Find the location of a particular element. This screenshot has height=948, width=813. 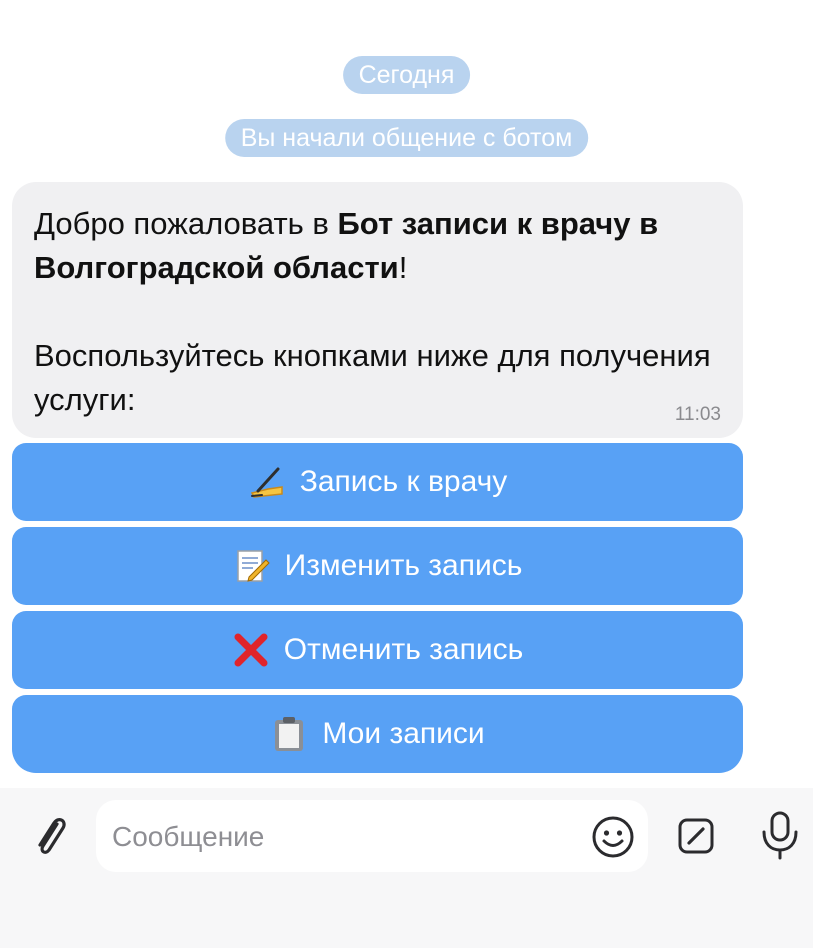

my-appointments-label: Мои записи is located at coordinates (403, 733).